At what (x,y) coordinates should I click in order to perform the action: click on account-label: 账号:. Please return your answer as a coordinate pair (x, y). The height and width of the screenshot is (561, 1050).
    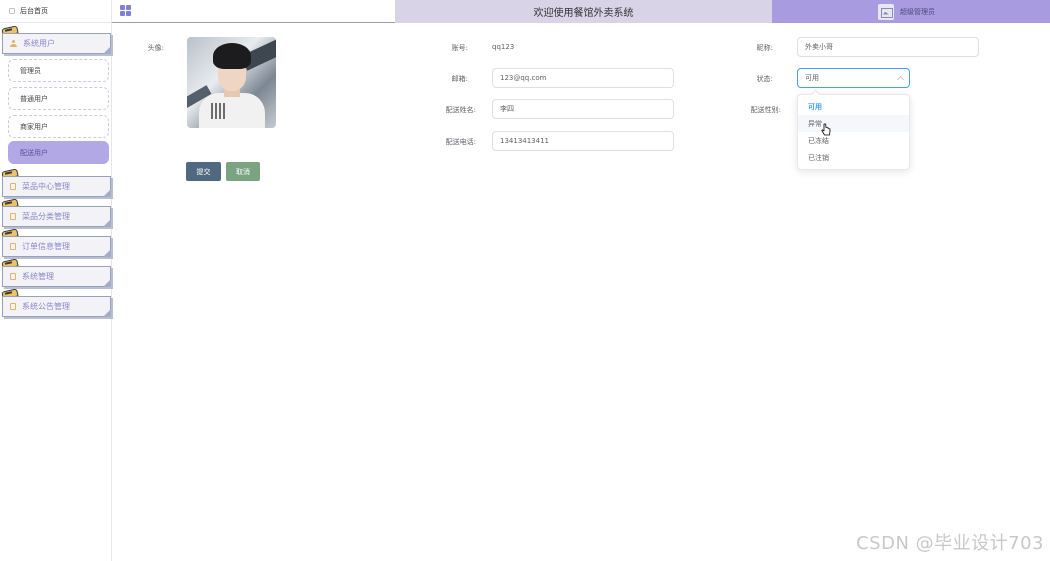
    Looking at the image, I should click on (459, 48).